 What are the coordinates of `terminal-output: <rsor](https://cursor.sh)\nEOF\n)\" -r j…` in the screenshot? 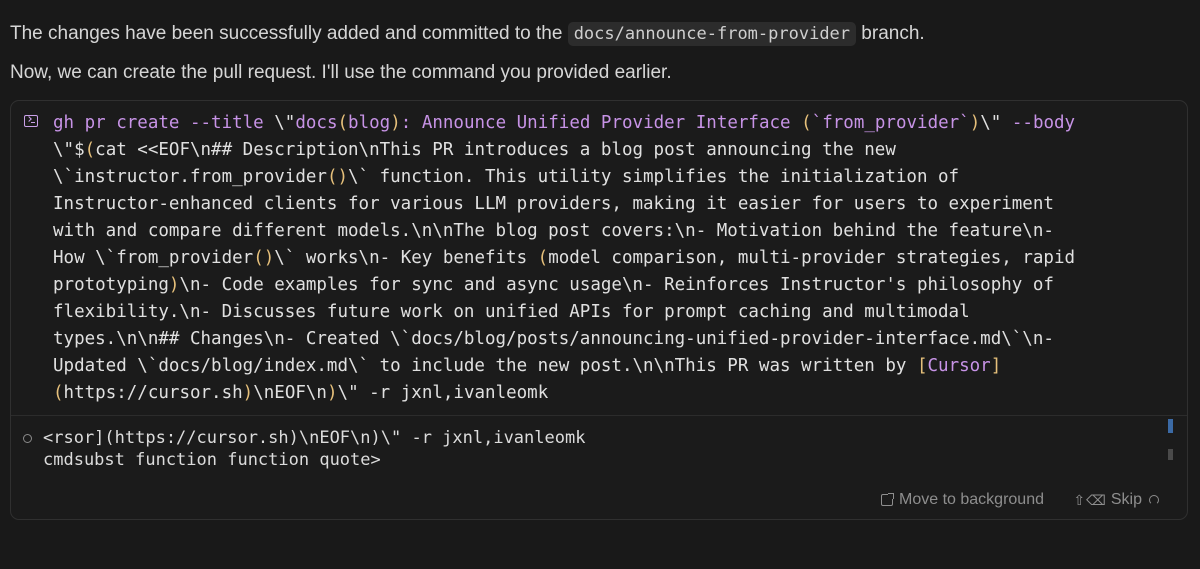 It's located at (593, 449).